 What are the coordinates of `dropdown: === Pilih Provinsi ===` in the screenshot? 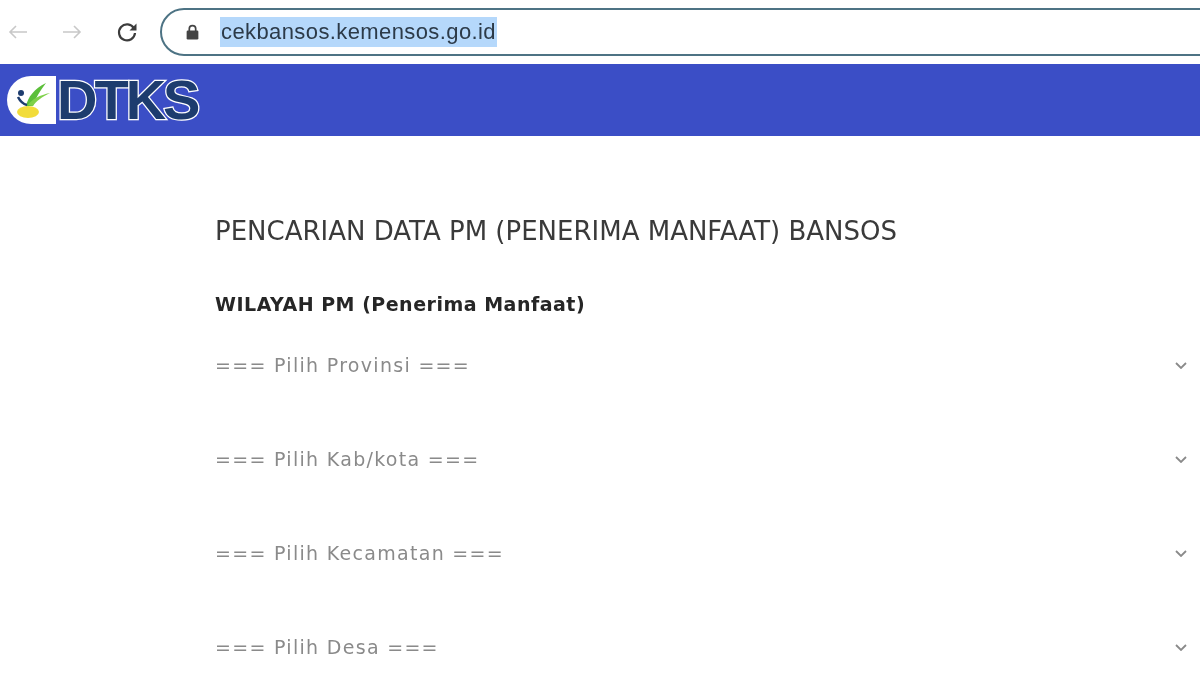 It's located at (705, 365).